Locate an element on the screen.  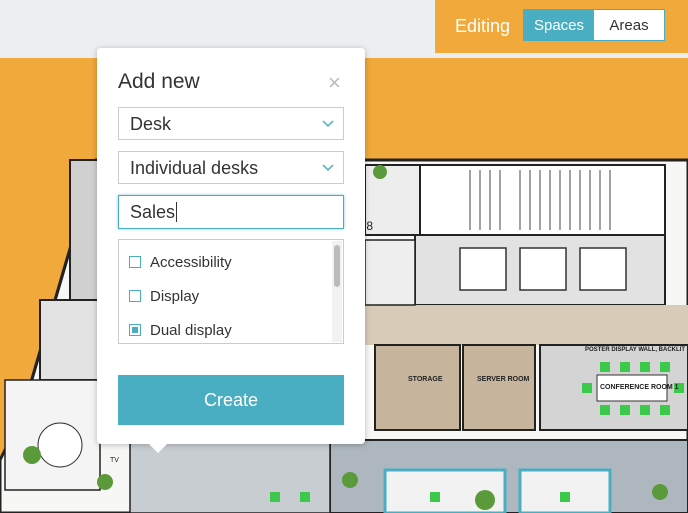
amenity-accessibility: Accessibility is located at coordinates (180, 262).